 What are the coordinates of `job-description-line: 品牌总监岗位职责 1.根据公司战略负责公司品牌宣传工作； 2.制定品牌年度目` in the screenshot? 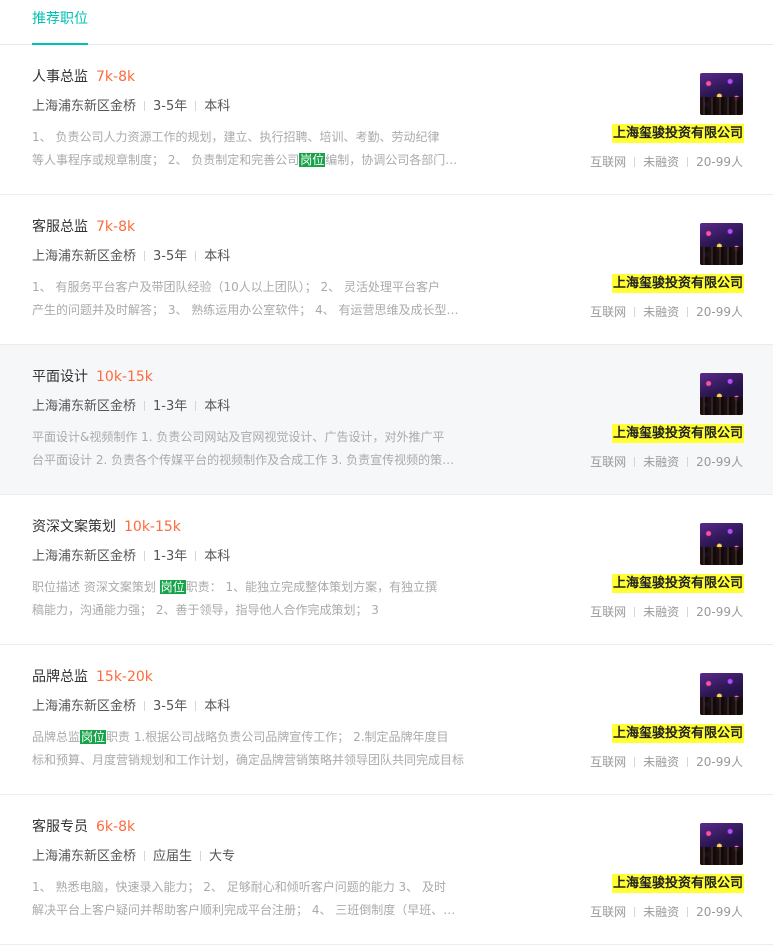 It's located at (248, 737).